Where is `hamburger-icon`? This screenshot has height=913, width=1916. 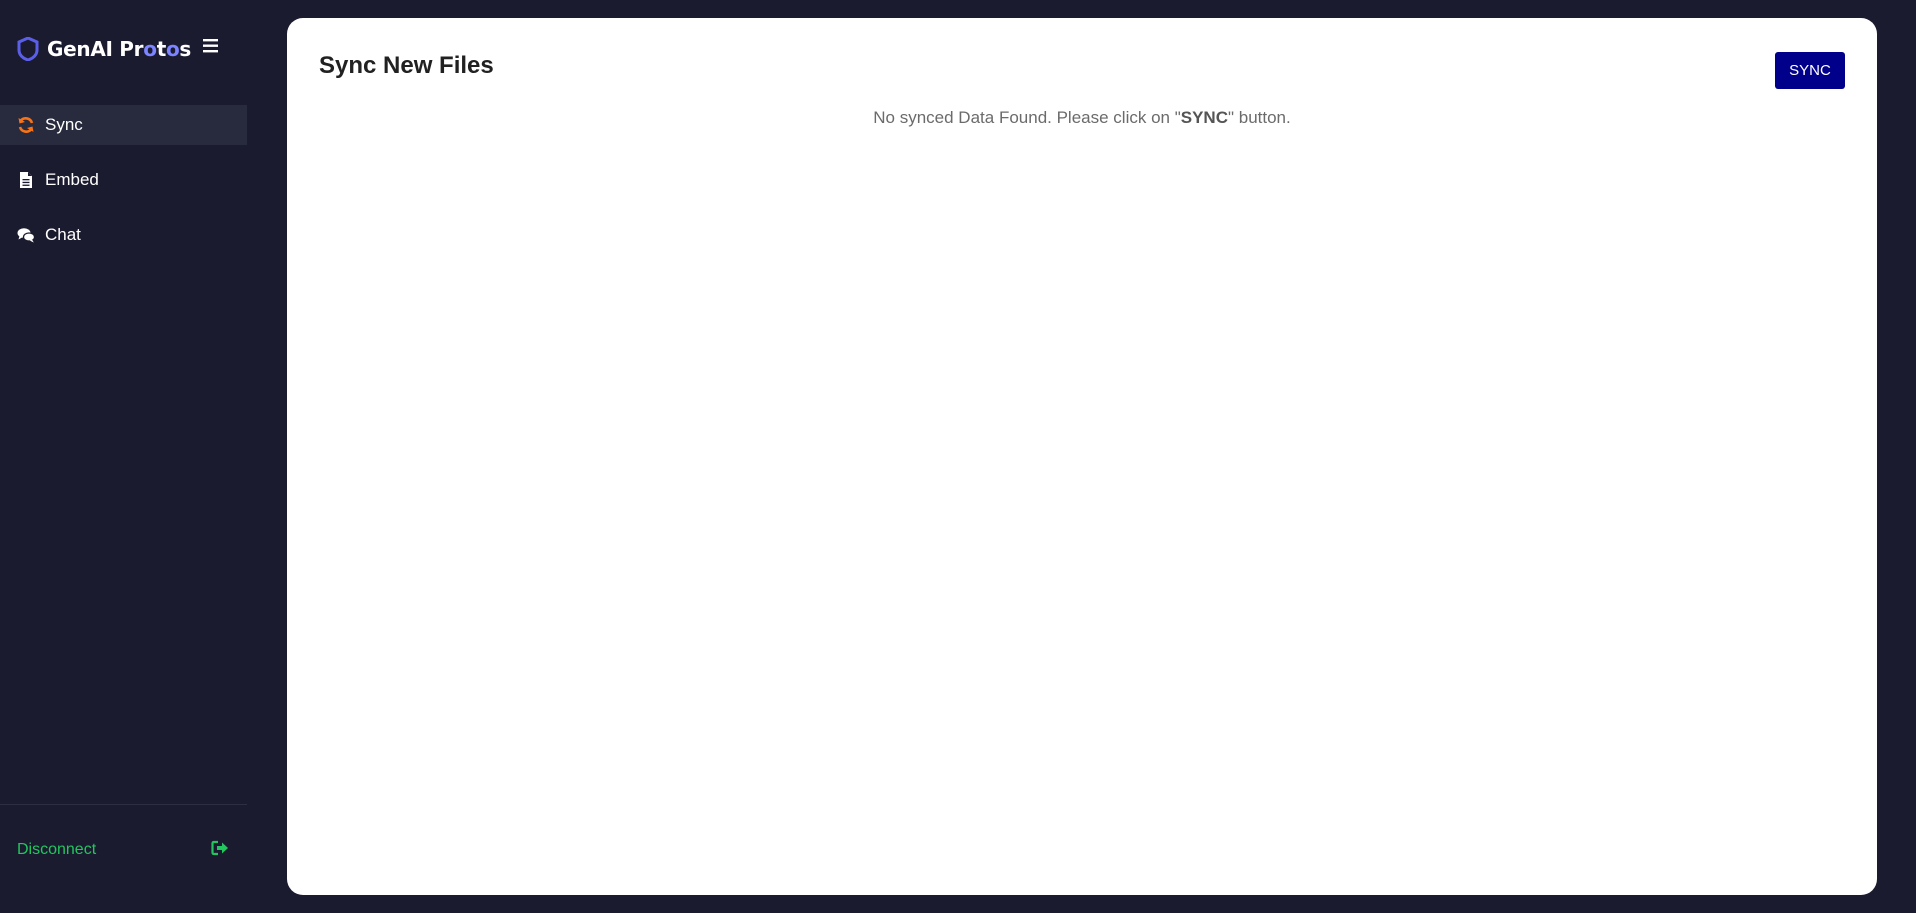 hamburger-icon is located at coordinates (211, 46).